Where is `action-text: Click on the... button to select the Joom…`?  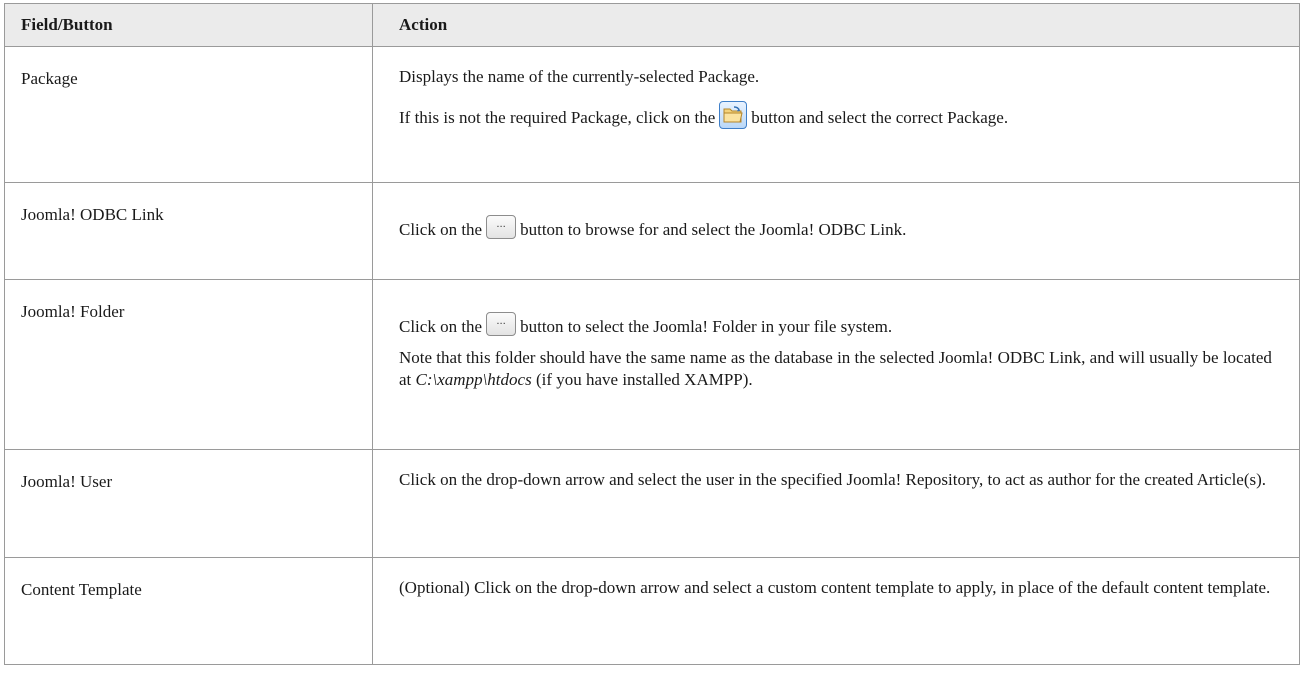
action-text: Click on the... button to select the Joom… is located at coordinates (836, 325).